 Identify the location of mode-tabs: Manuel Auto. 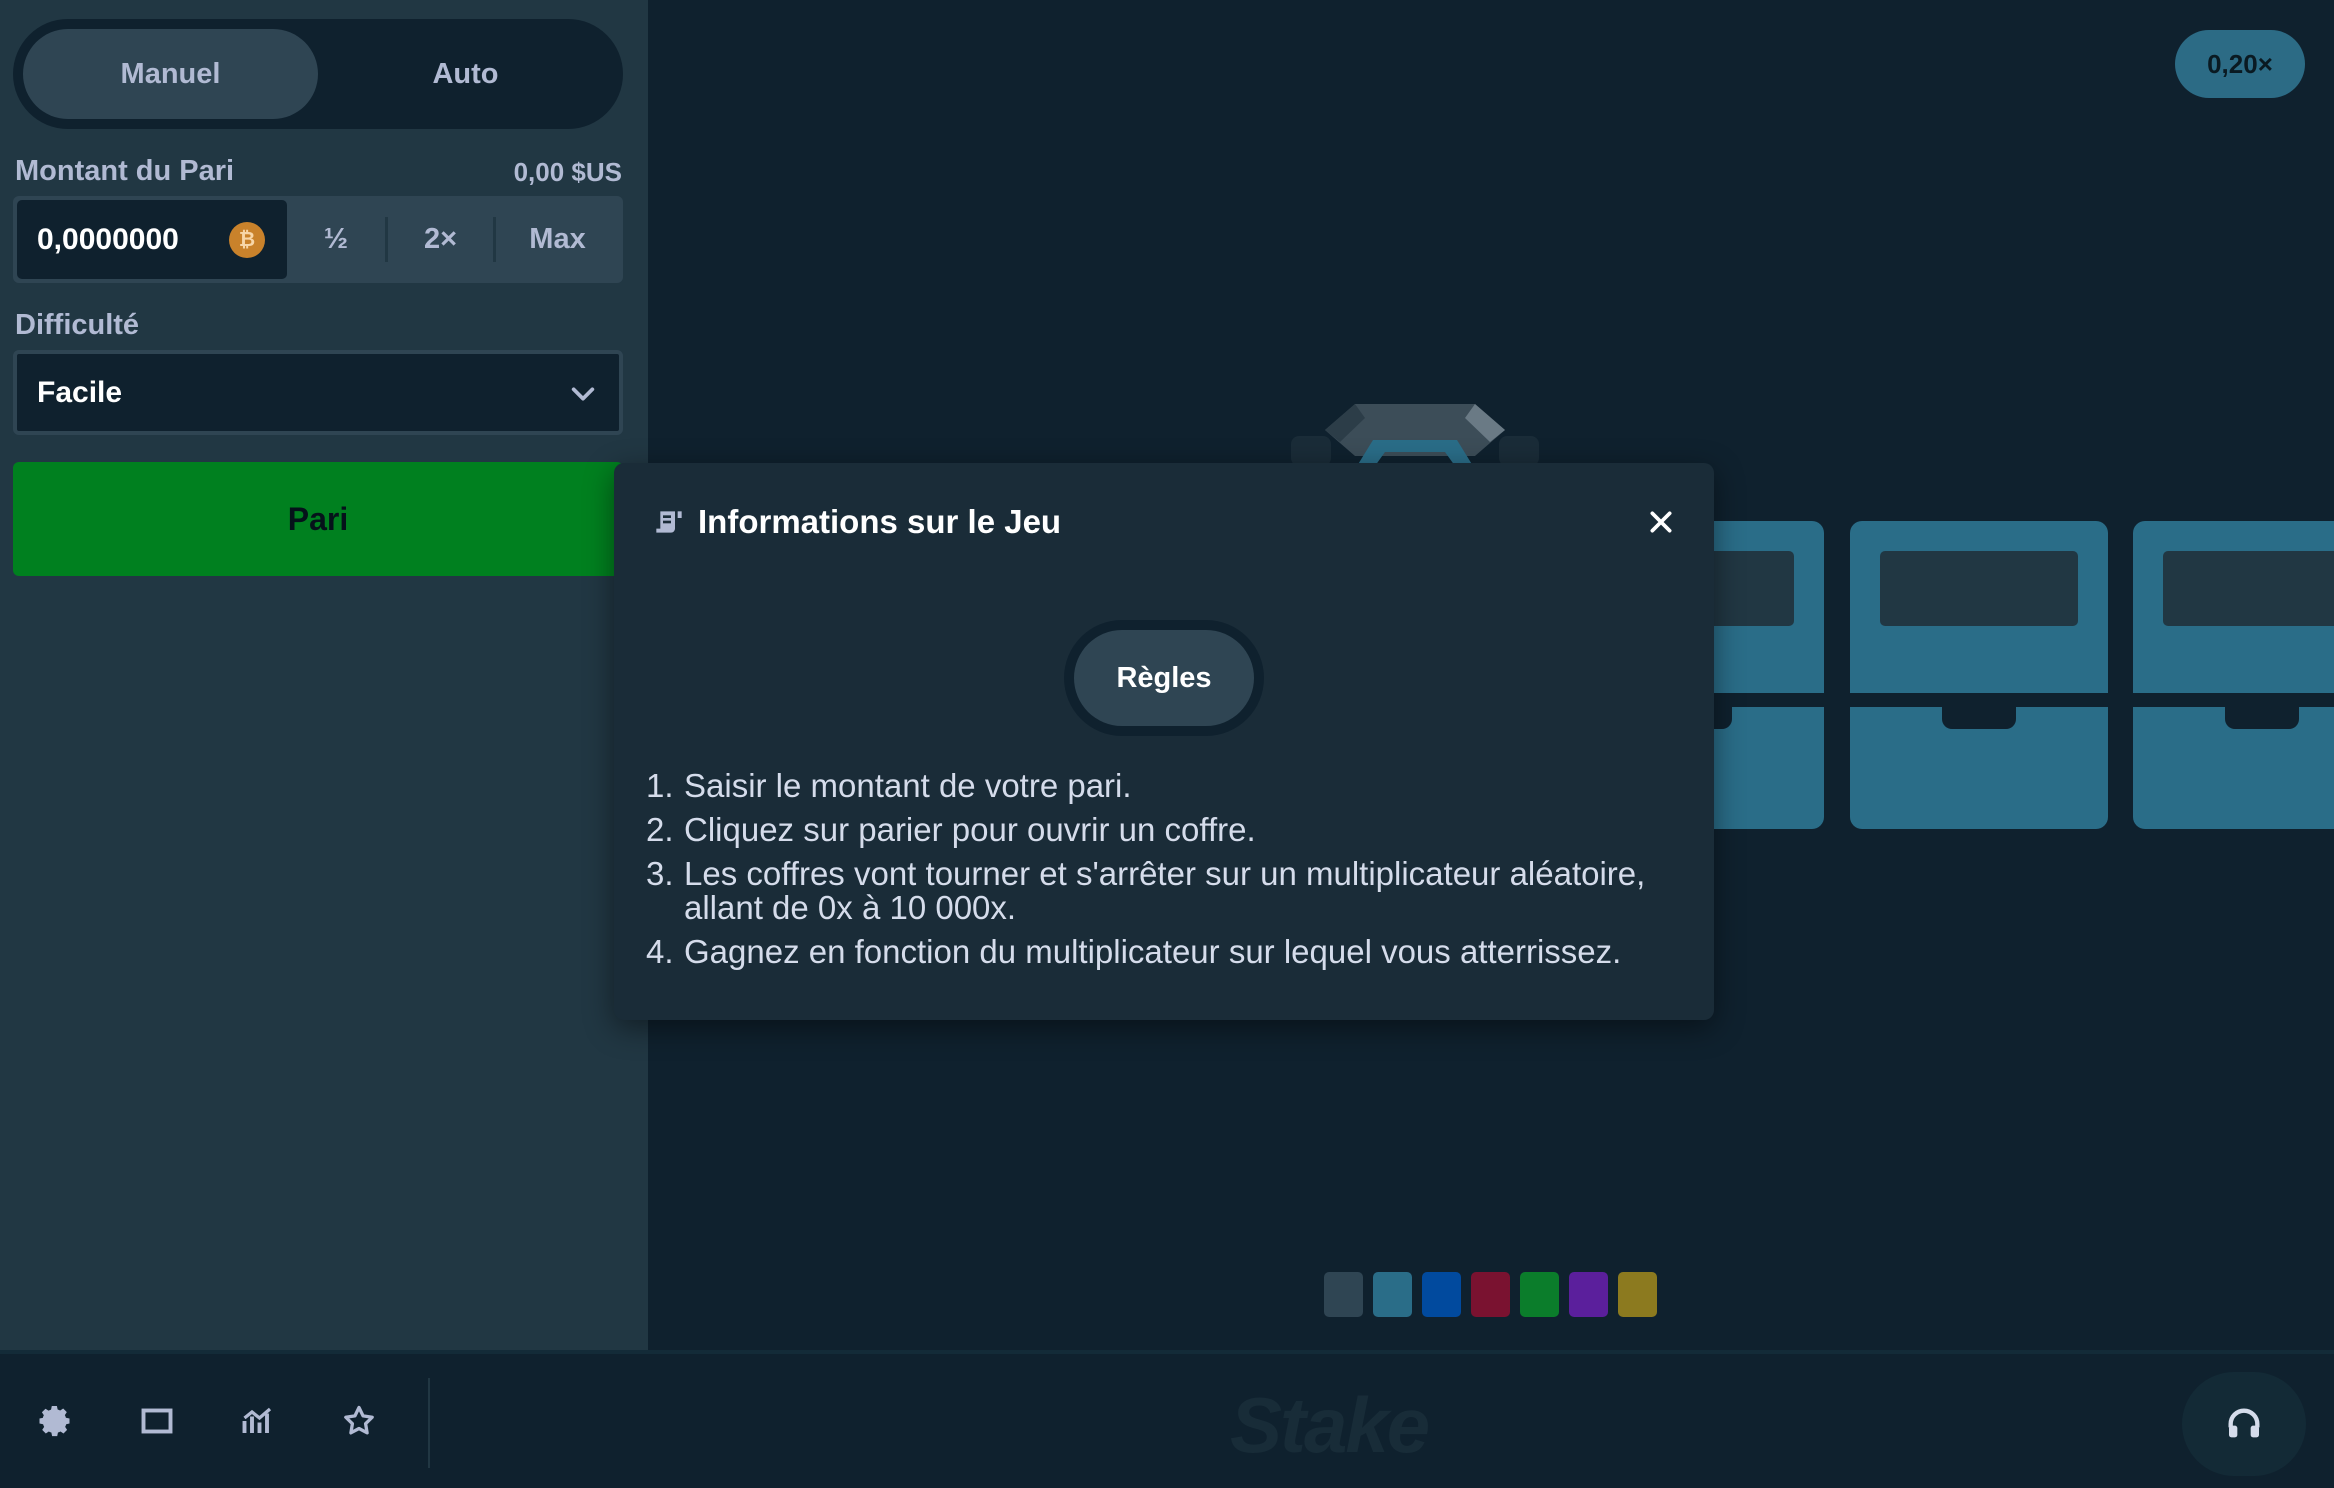
(318, 74).